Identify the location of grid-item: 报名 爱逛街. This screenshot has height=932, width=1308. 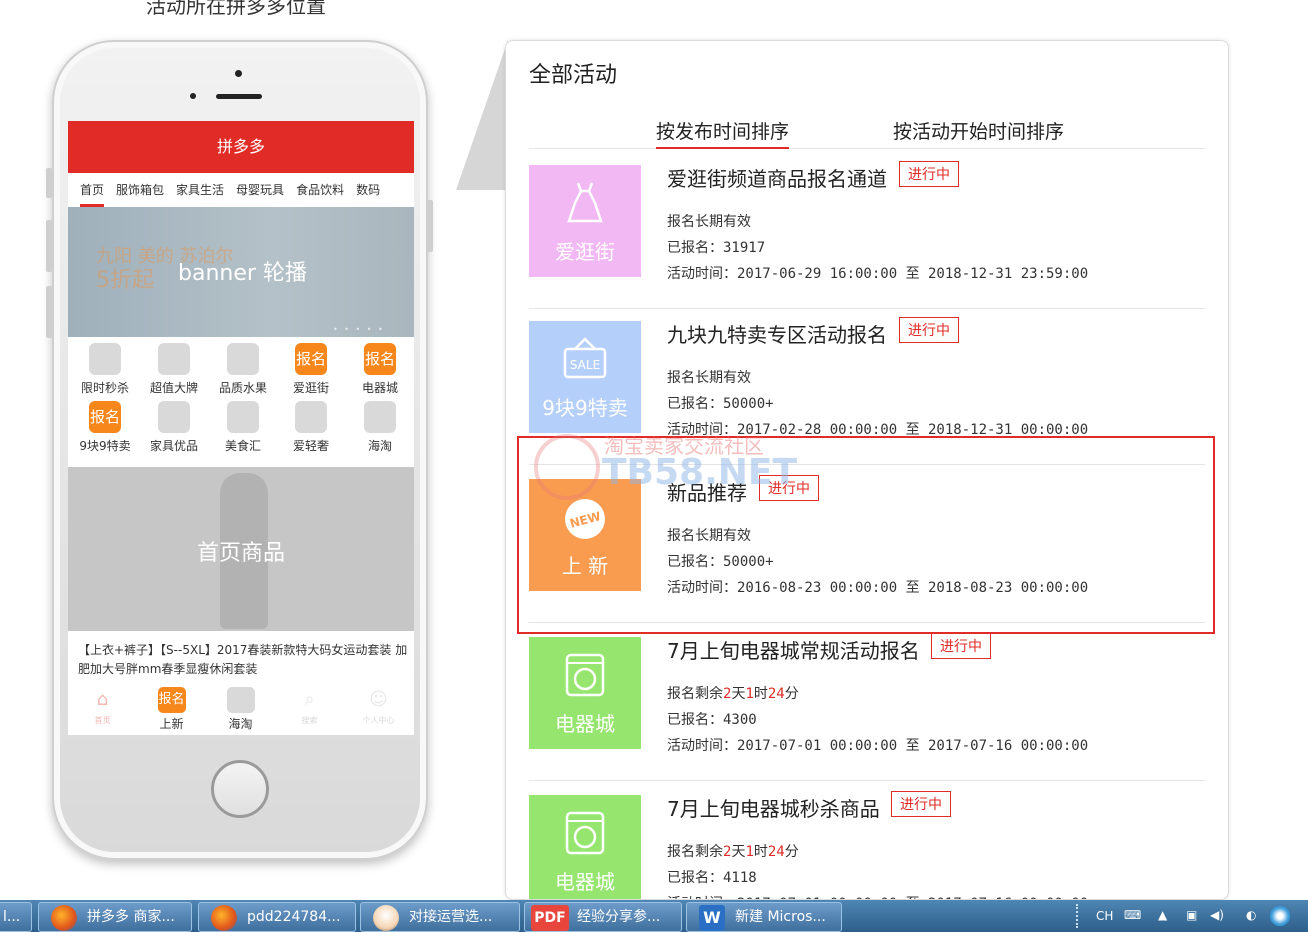
(311, 369).